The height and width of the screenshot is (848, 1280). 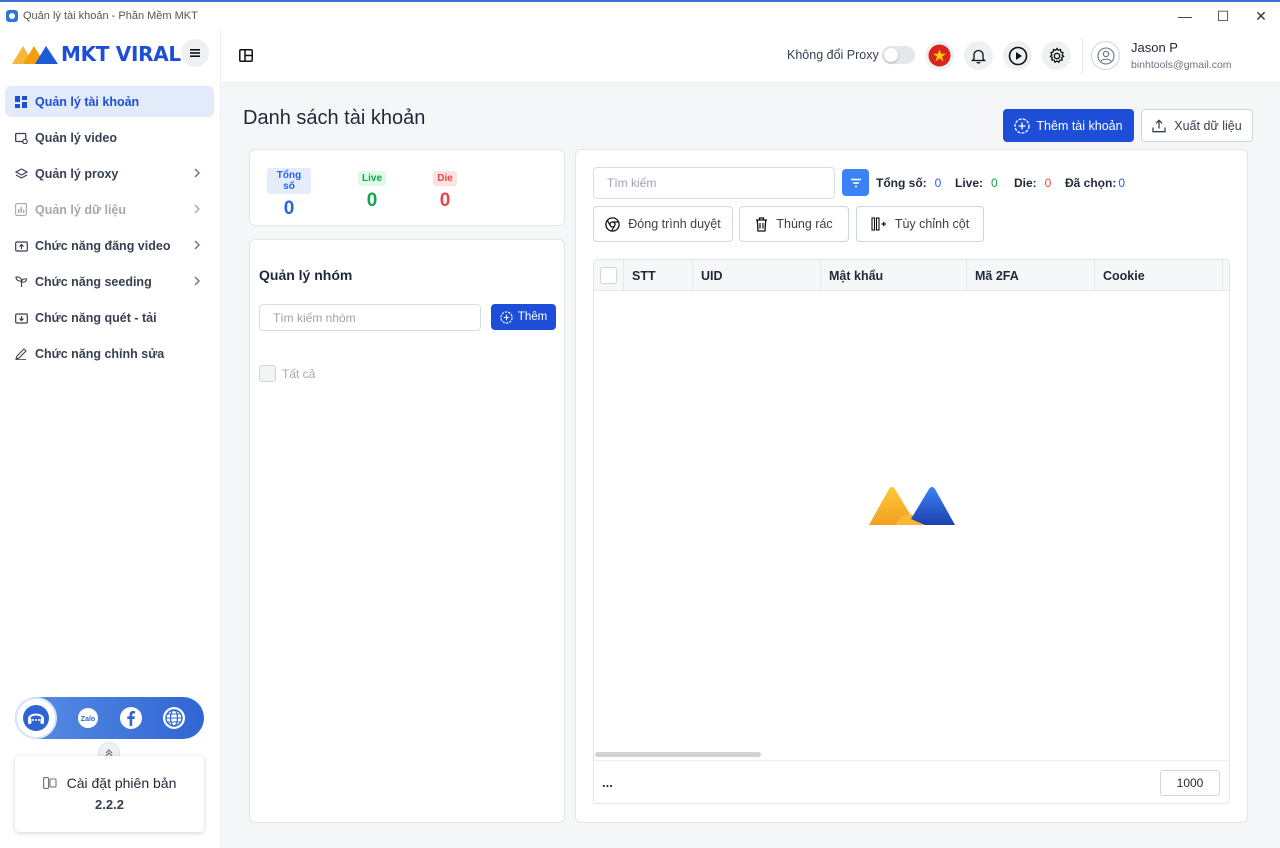 What do you see at coordinates (267, 373) in the screenshot?
I see `select-all-groups-checkbox` at bounding box center [267, 373].